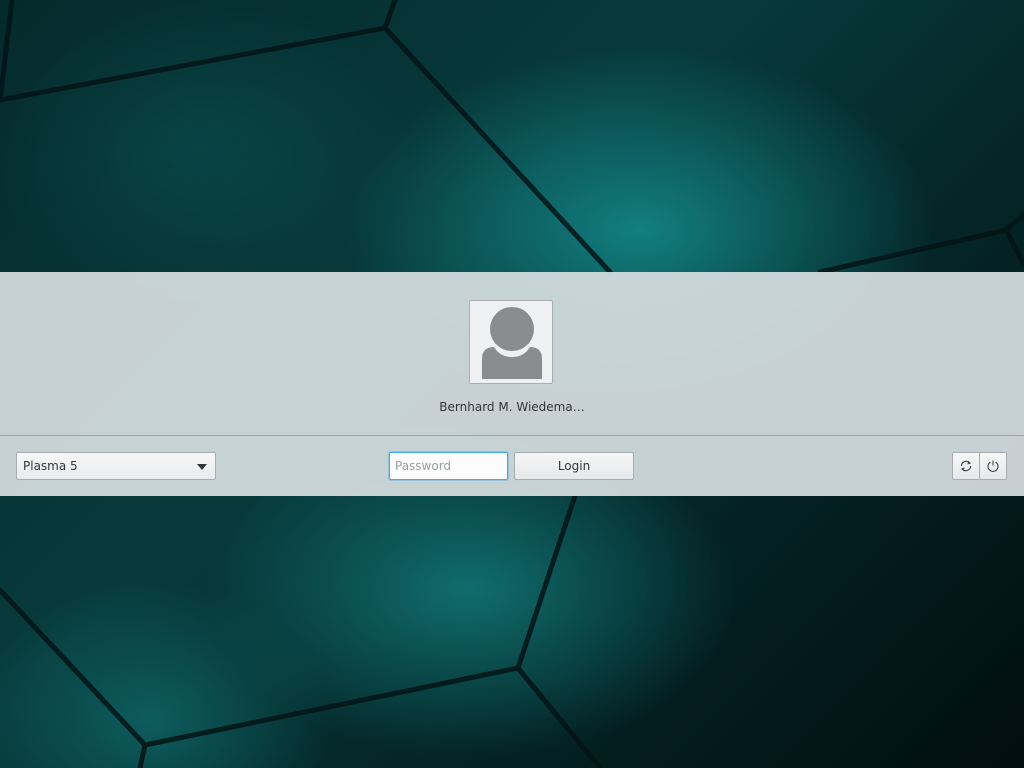  Describe the element at coordinates (574, 466) in the screenshot. I see `login-button: Login` at that location.